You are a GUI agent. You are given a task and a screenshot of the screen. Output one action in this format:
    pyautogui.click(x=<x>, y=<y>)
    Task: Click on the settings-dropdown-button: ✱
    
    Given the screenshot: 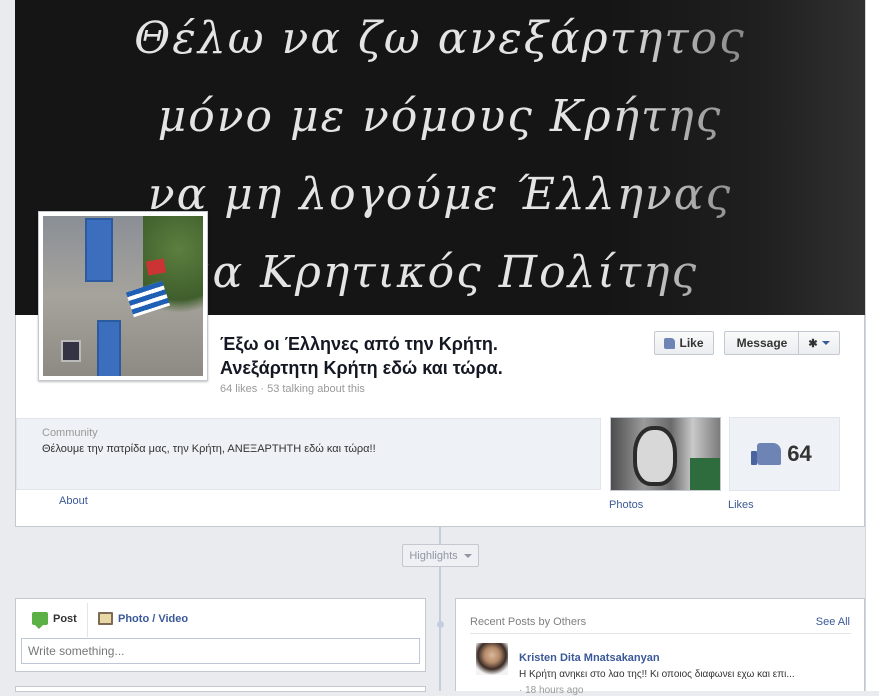 What is the action you would take?
    pyautogui.click(x=819, y=343)
    